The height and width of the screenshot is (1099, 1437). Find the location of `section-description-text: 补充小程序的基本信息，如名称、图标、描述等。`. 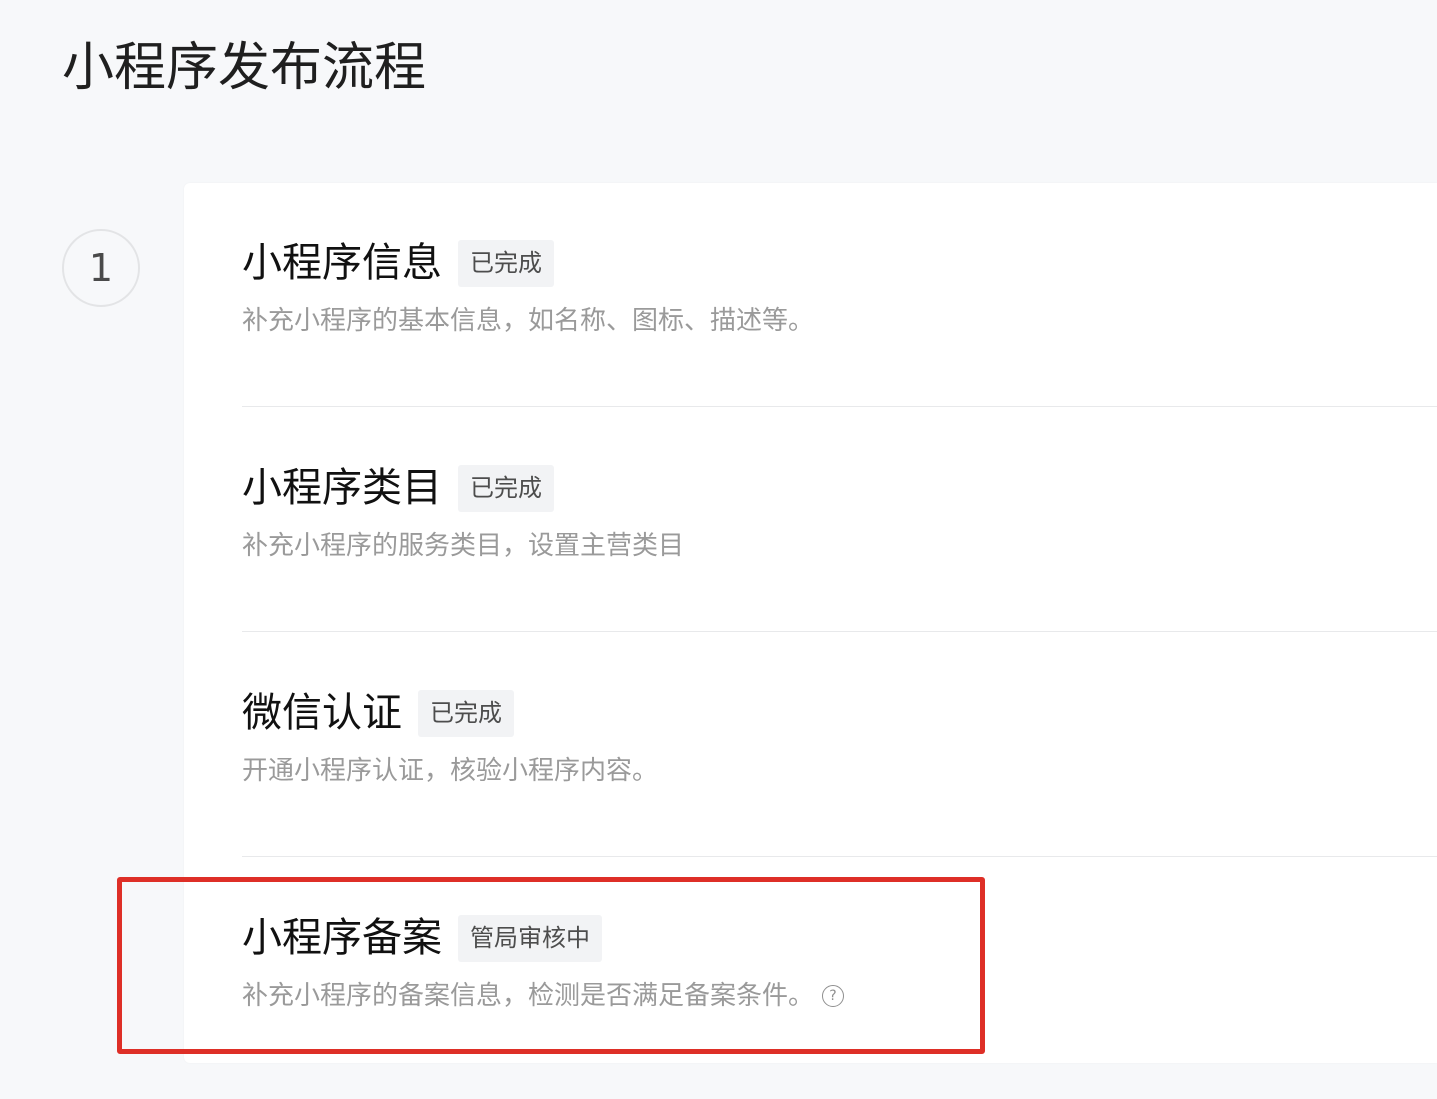

section-description-text: 补充小程序的基本信息，如名称、图标、描述等。 is located at coordinates (528, 321).